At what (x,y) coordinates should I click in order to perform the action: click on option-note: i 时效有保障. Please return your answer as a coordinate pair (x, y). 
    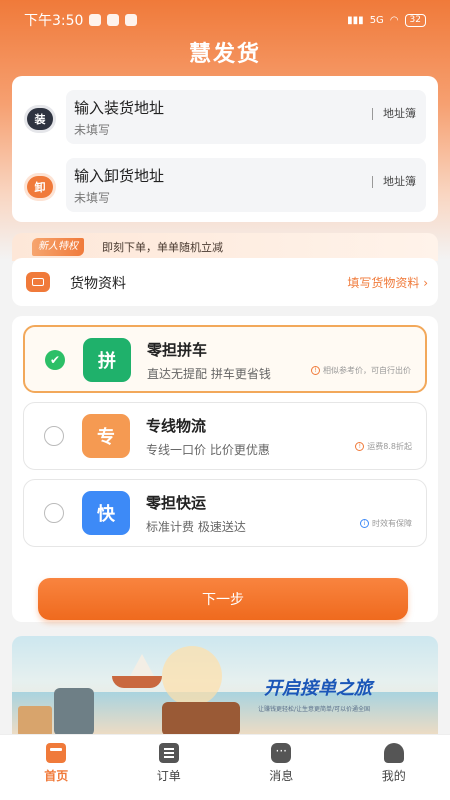
    Looking at the image, I should click on (386, 523).